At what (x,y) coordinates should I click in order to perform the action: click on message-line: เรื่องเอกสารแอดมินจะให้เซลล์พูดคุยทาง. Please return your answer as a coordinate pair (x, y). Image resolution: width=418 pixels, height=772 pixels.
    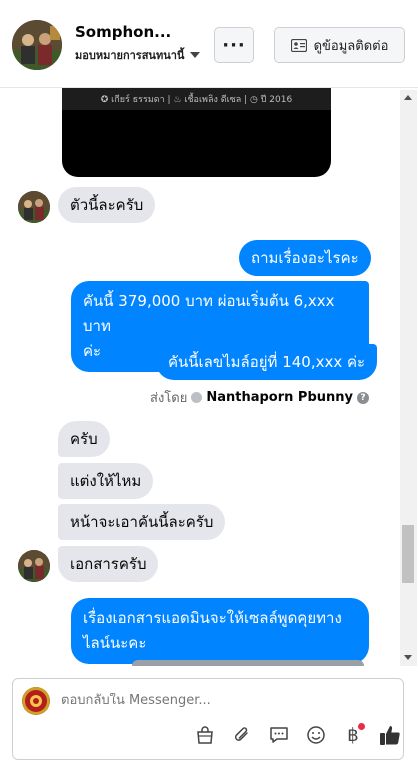
    Looking at the image, I should click on (212, 618).